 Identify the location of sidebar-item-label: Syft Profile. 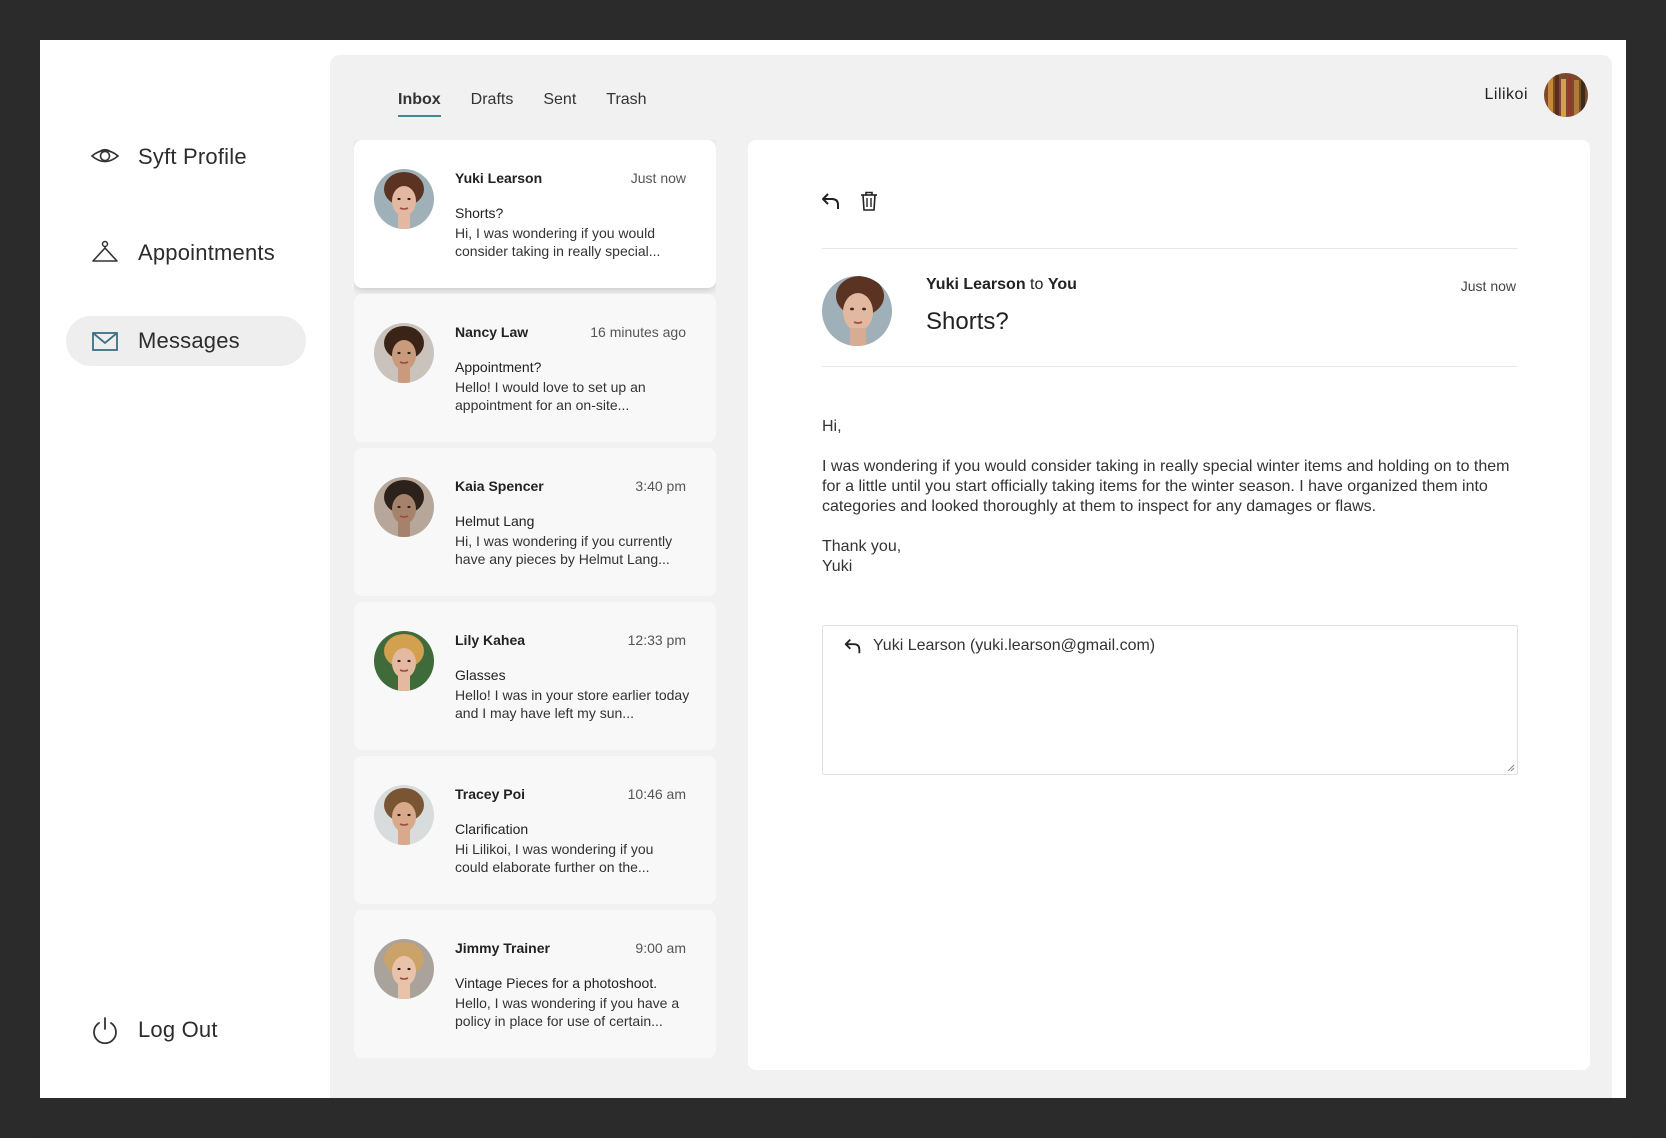
(192, 156).